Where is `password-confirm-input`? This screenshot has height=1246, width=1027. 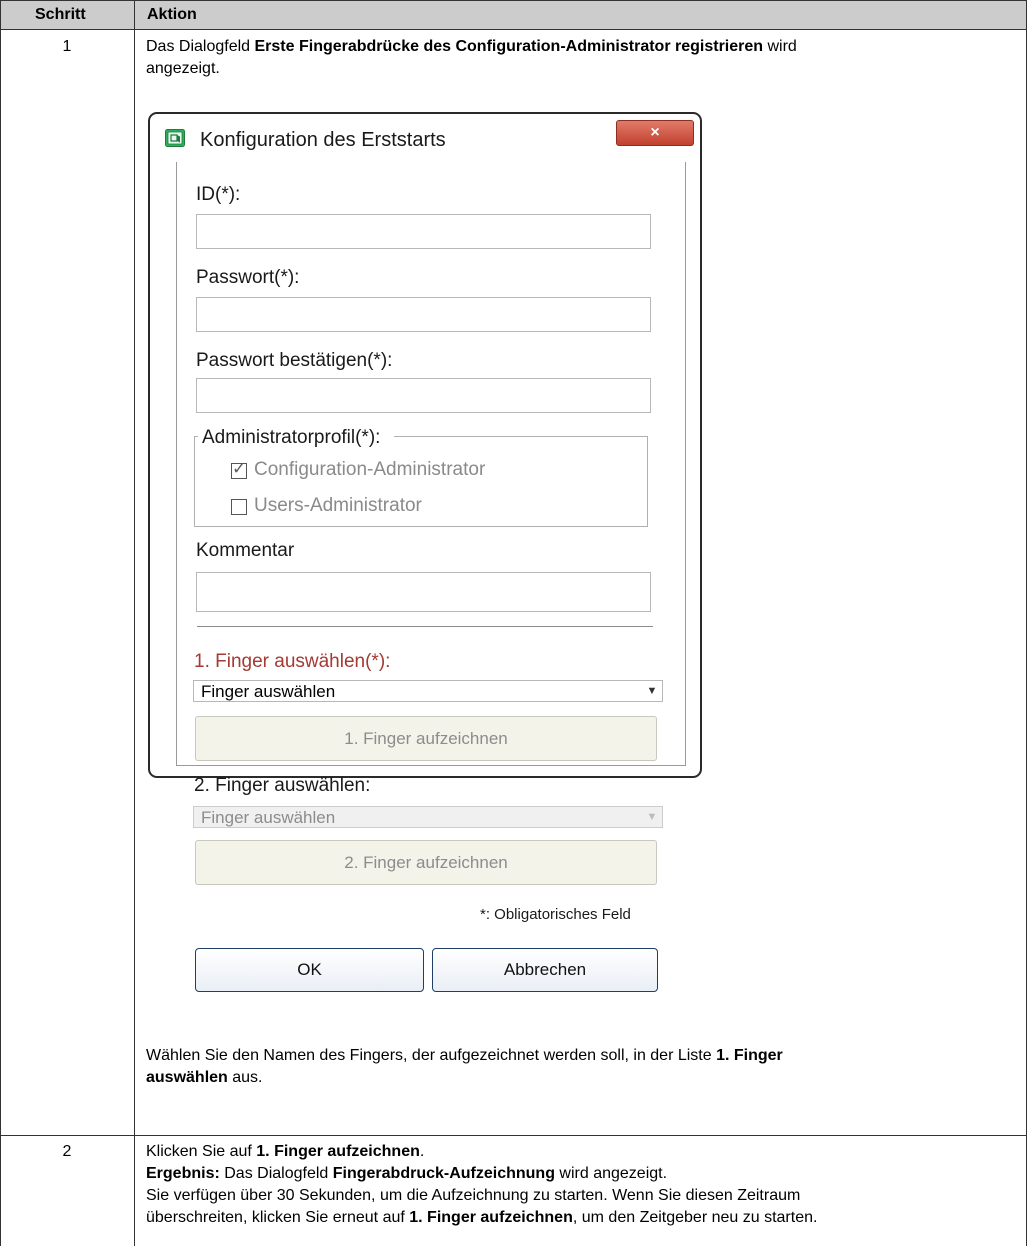
password-confirm-input is located at coordinates (423, 395).